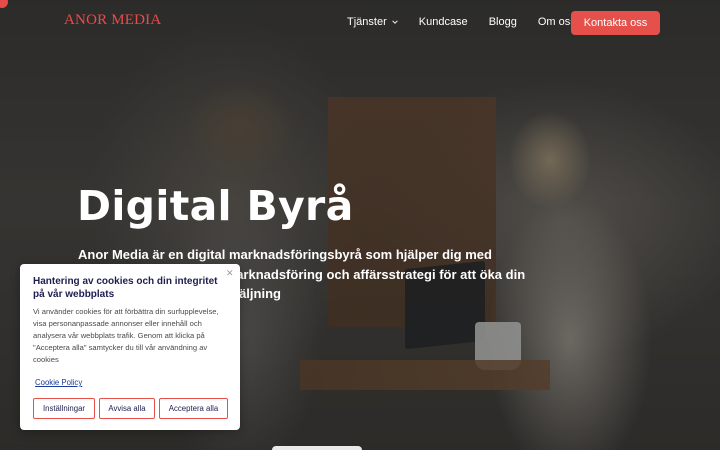 The image size is (720, 450). I want to click on nav-item-tjanster: Tjänster, so click(372, 22).